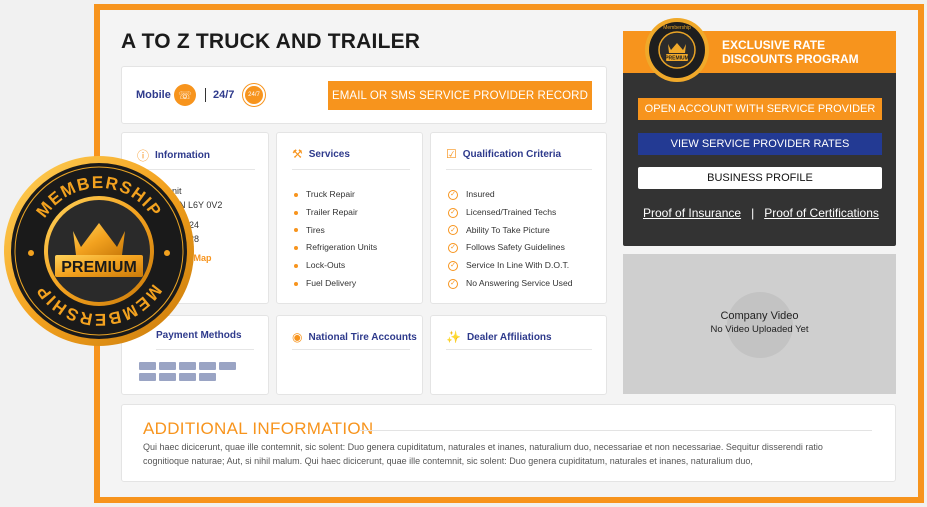  I want to click on payment-card-logos, so click(187, 371).